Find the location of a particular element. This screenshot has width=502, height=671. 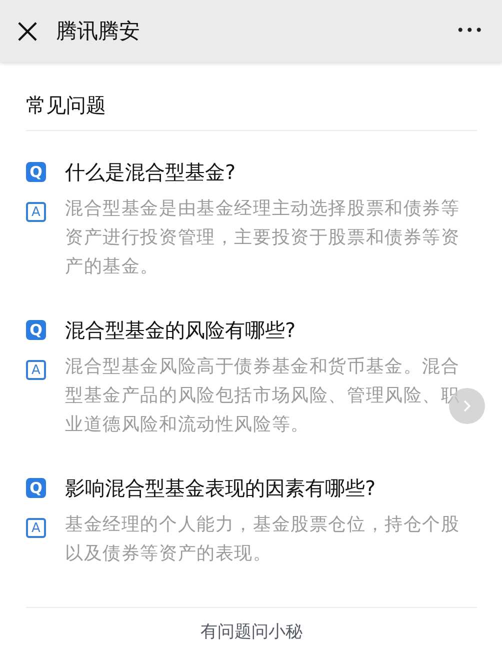

answer-text: 混合型基金是由基金经理主动选择股票和债券等资产进行投资管理，主要投资于股票和债券等资产的基金。 is located at coordinates (263, 238).